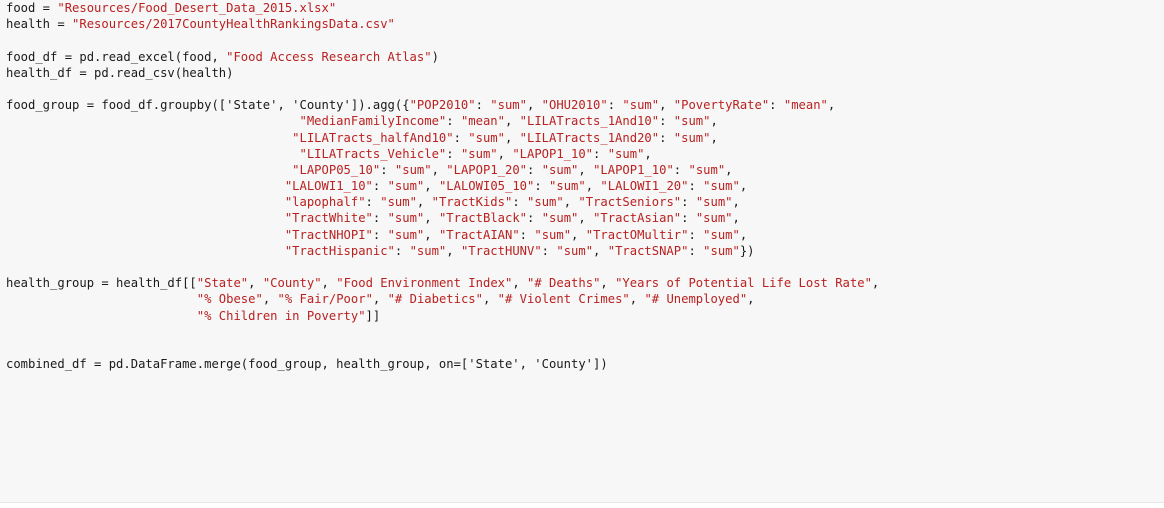 Image resolution: width=1164 pixels, height=508 pixels. What do you see at coordinates (288, 315) in the screenshot?
I see `code-line: "% Children in Poverty"]]` at bounding box center [288, 315].